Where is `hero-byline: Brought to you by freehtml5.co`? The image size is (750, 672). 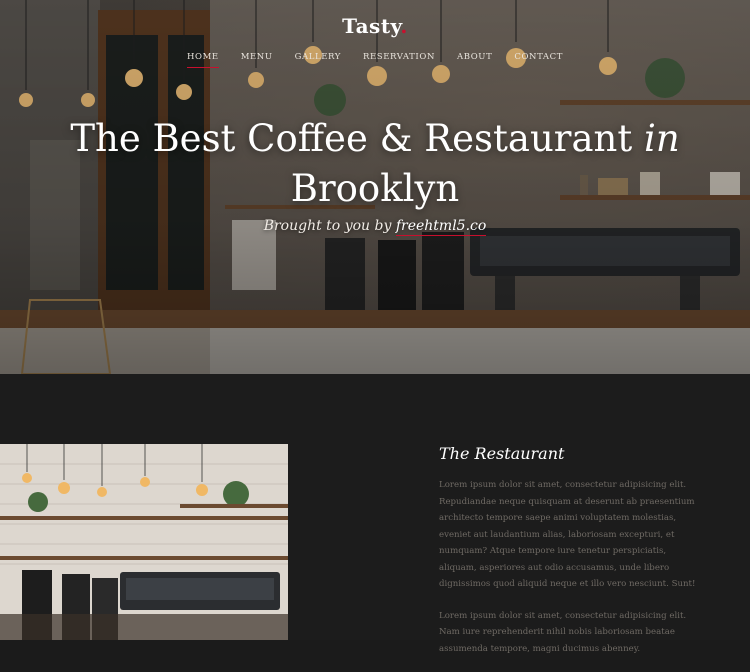 hero-byline: Brought to you by freehtml5.co is located at coordinates (375, 227).